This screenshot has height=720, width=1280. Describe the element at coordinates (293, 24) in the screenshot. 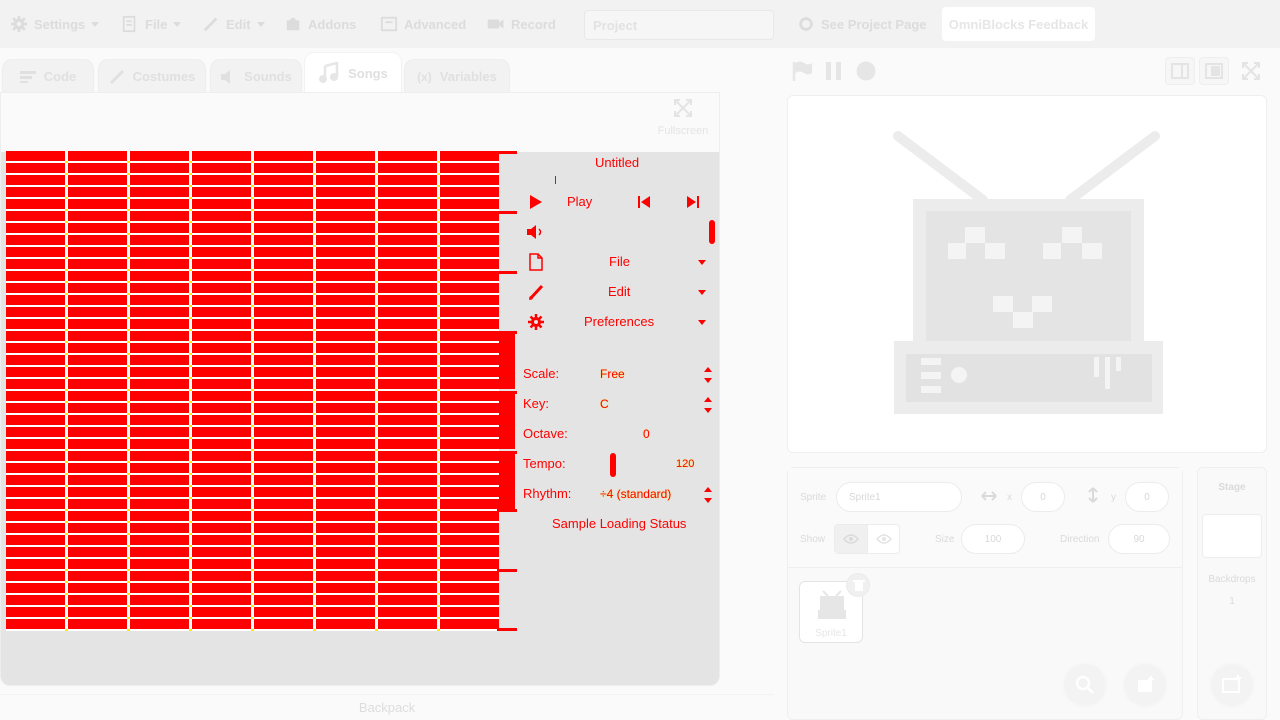

I see `puzzle-icon` at that location.